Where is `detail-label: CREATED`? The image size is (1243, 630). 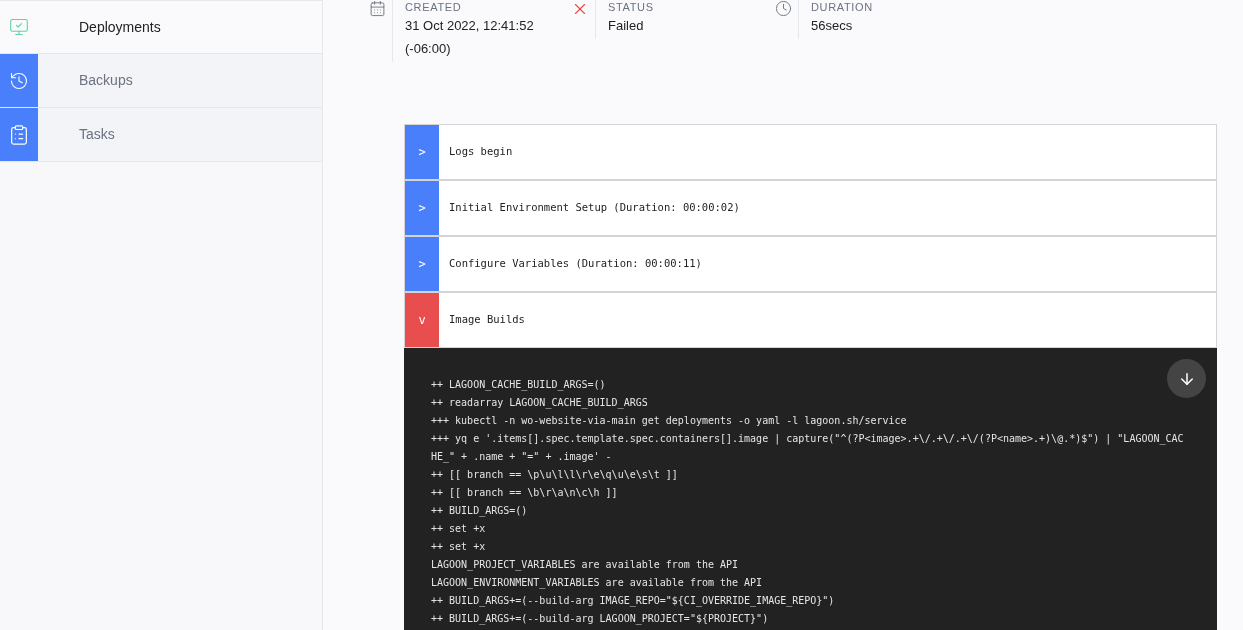 detail-label: CREATED is located at coordinates (434, 7).